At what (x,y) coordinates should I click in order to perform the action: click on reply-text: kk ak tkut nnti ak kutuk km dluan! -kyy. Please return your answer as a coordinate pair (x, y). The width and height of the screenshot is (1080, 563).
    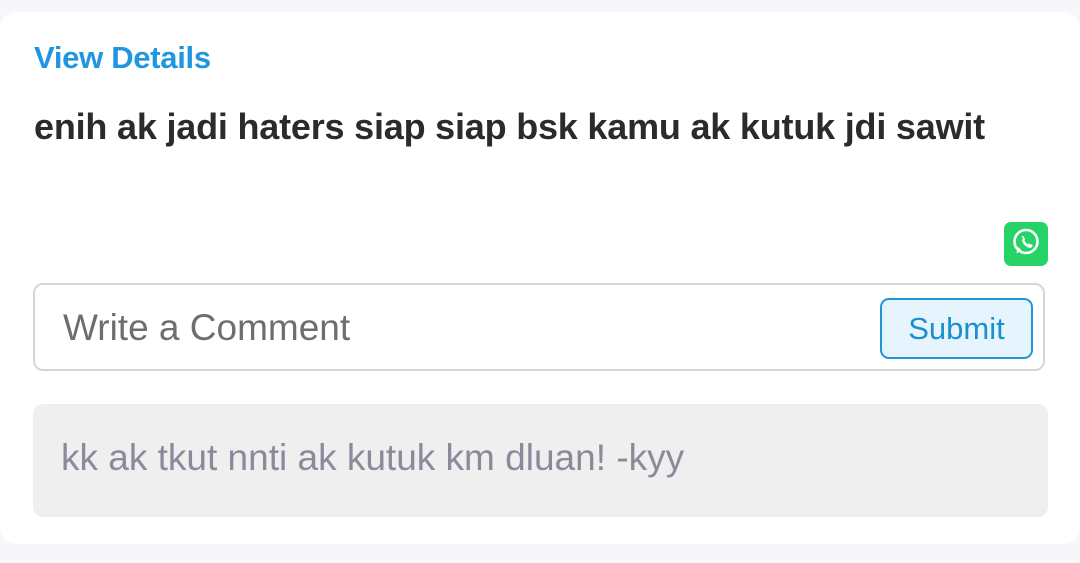
    Looking at the image, I should click on (373, 457).